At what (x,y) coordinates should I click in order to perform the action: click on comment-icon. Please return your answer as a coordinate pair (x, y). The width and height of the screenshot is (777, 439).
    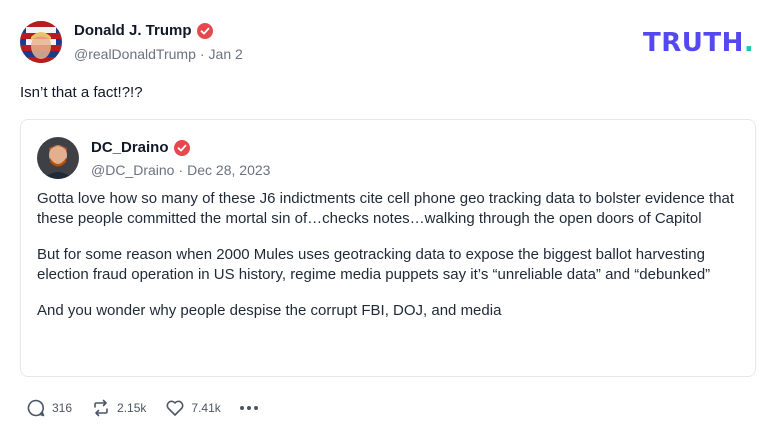
    Looking at the image, I should click on (36, 408).